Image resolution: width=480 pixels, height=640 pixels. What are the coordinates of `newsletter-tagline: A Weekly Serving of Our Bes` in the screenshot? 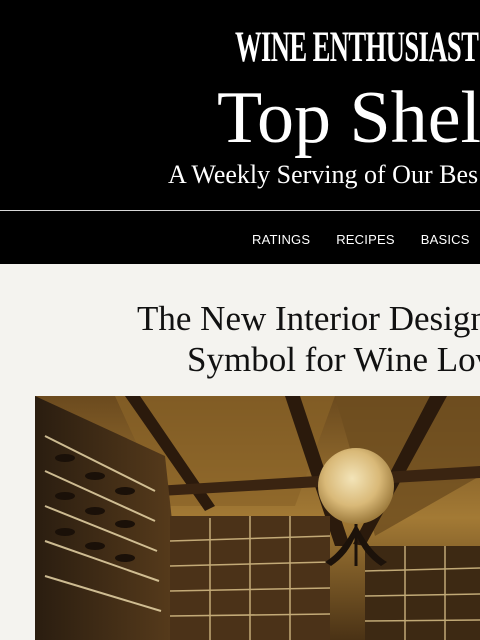 It's located at (323, 174).